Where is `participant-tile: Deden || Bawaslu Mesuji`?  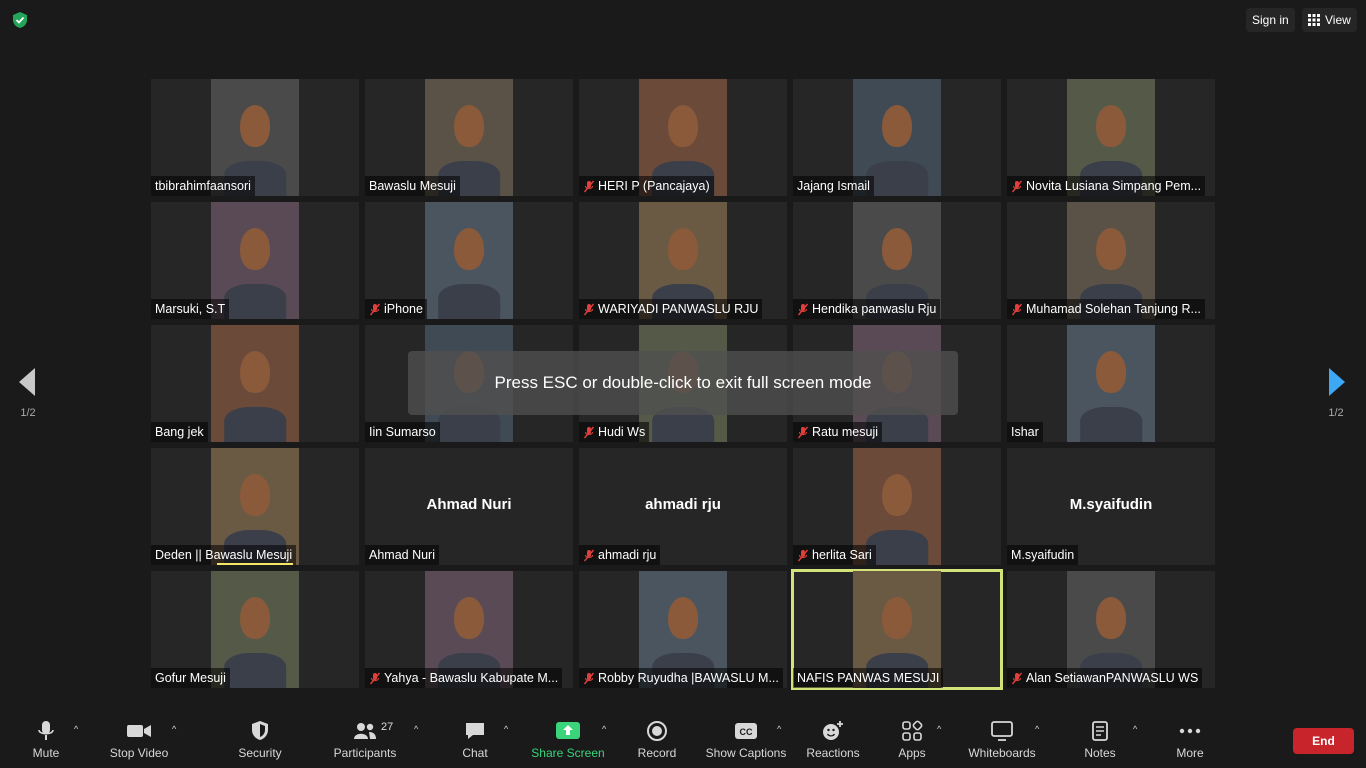 participant-tile: Deden || Bawaslu Mesuji is located at coordinates (255, 506).